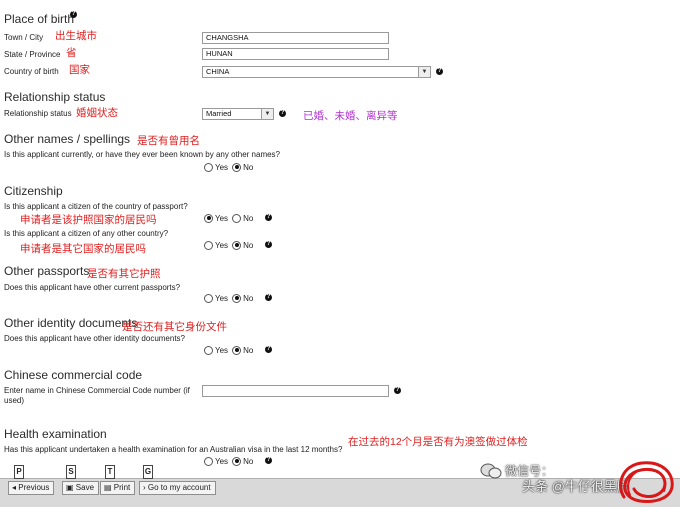  Describe the element at coordinates (316, 72) in the screenshot. I see `country-select: CHINA ▼` at that location.